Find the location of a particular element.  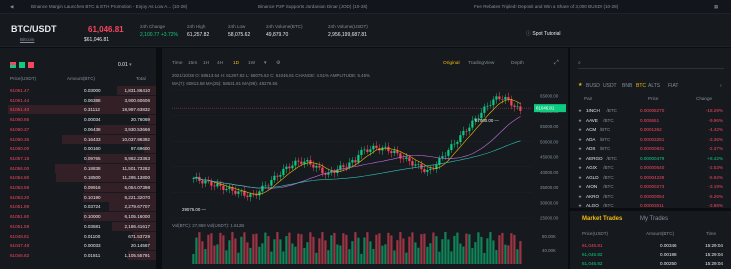

orderbook-row: 61054.80 0.18500 11,295.13800 is located at coordinates (78, 178).